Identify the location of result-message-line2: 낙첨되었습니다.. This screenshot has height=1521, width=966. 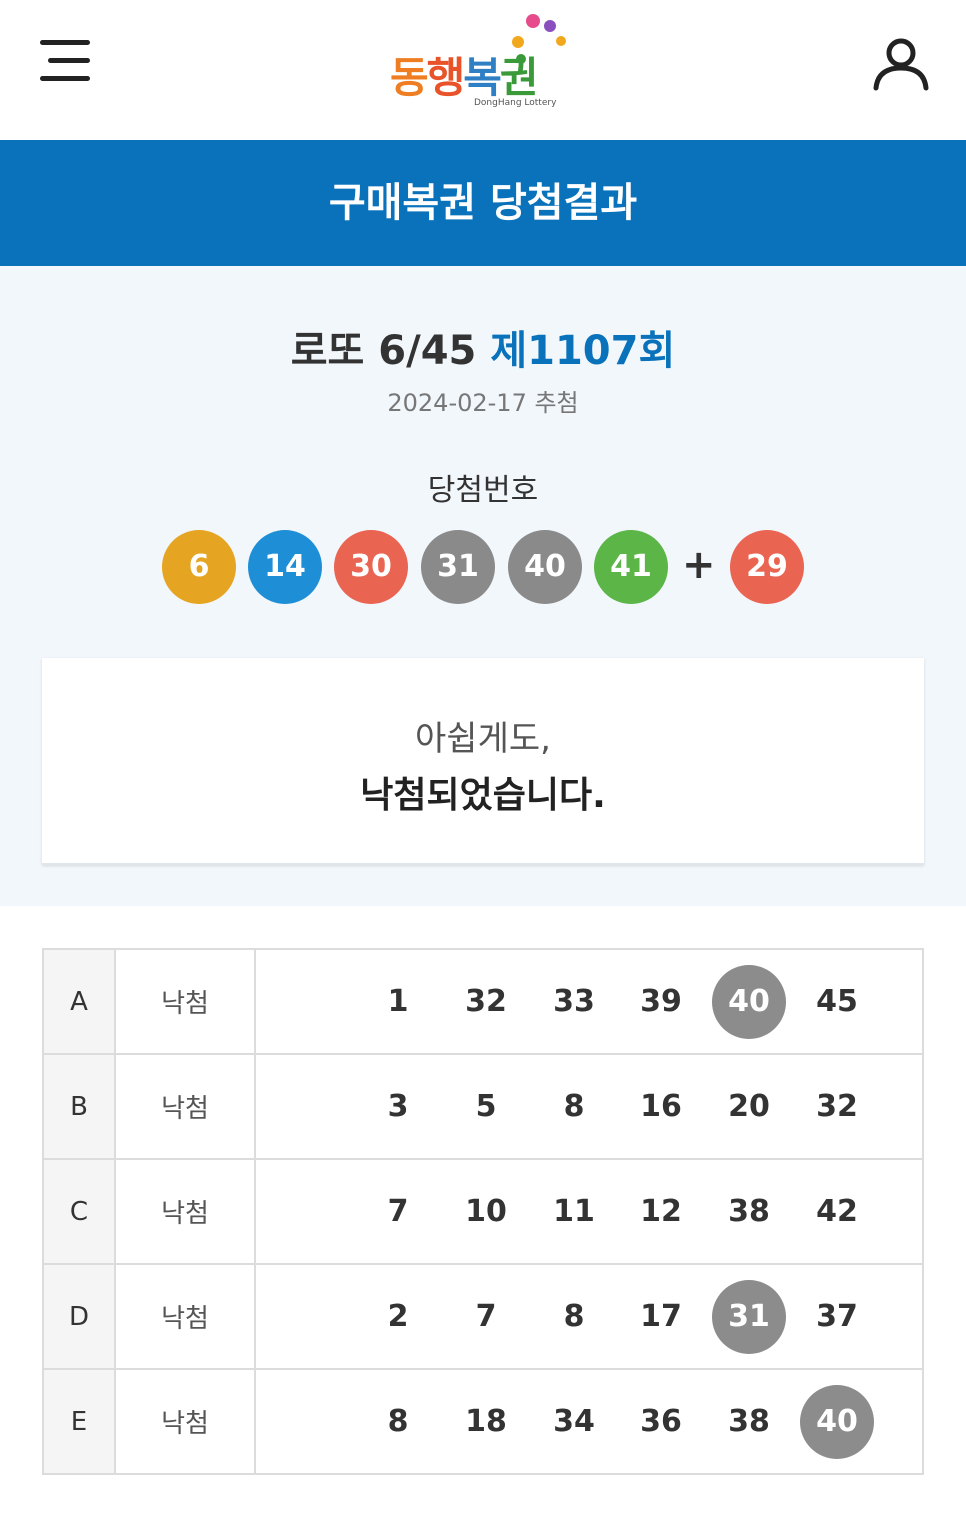
(483, 795).